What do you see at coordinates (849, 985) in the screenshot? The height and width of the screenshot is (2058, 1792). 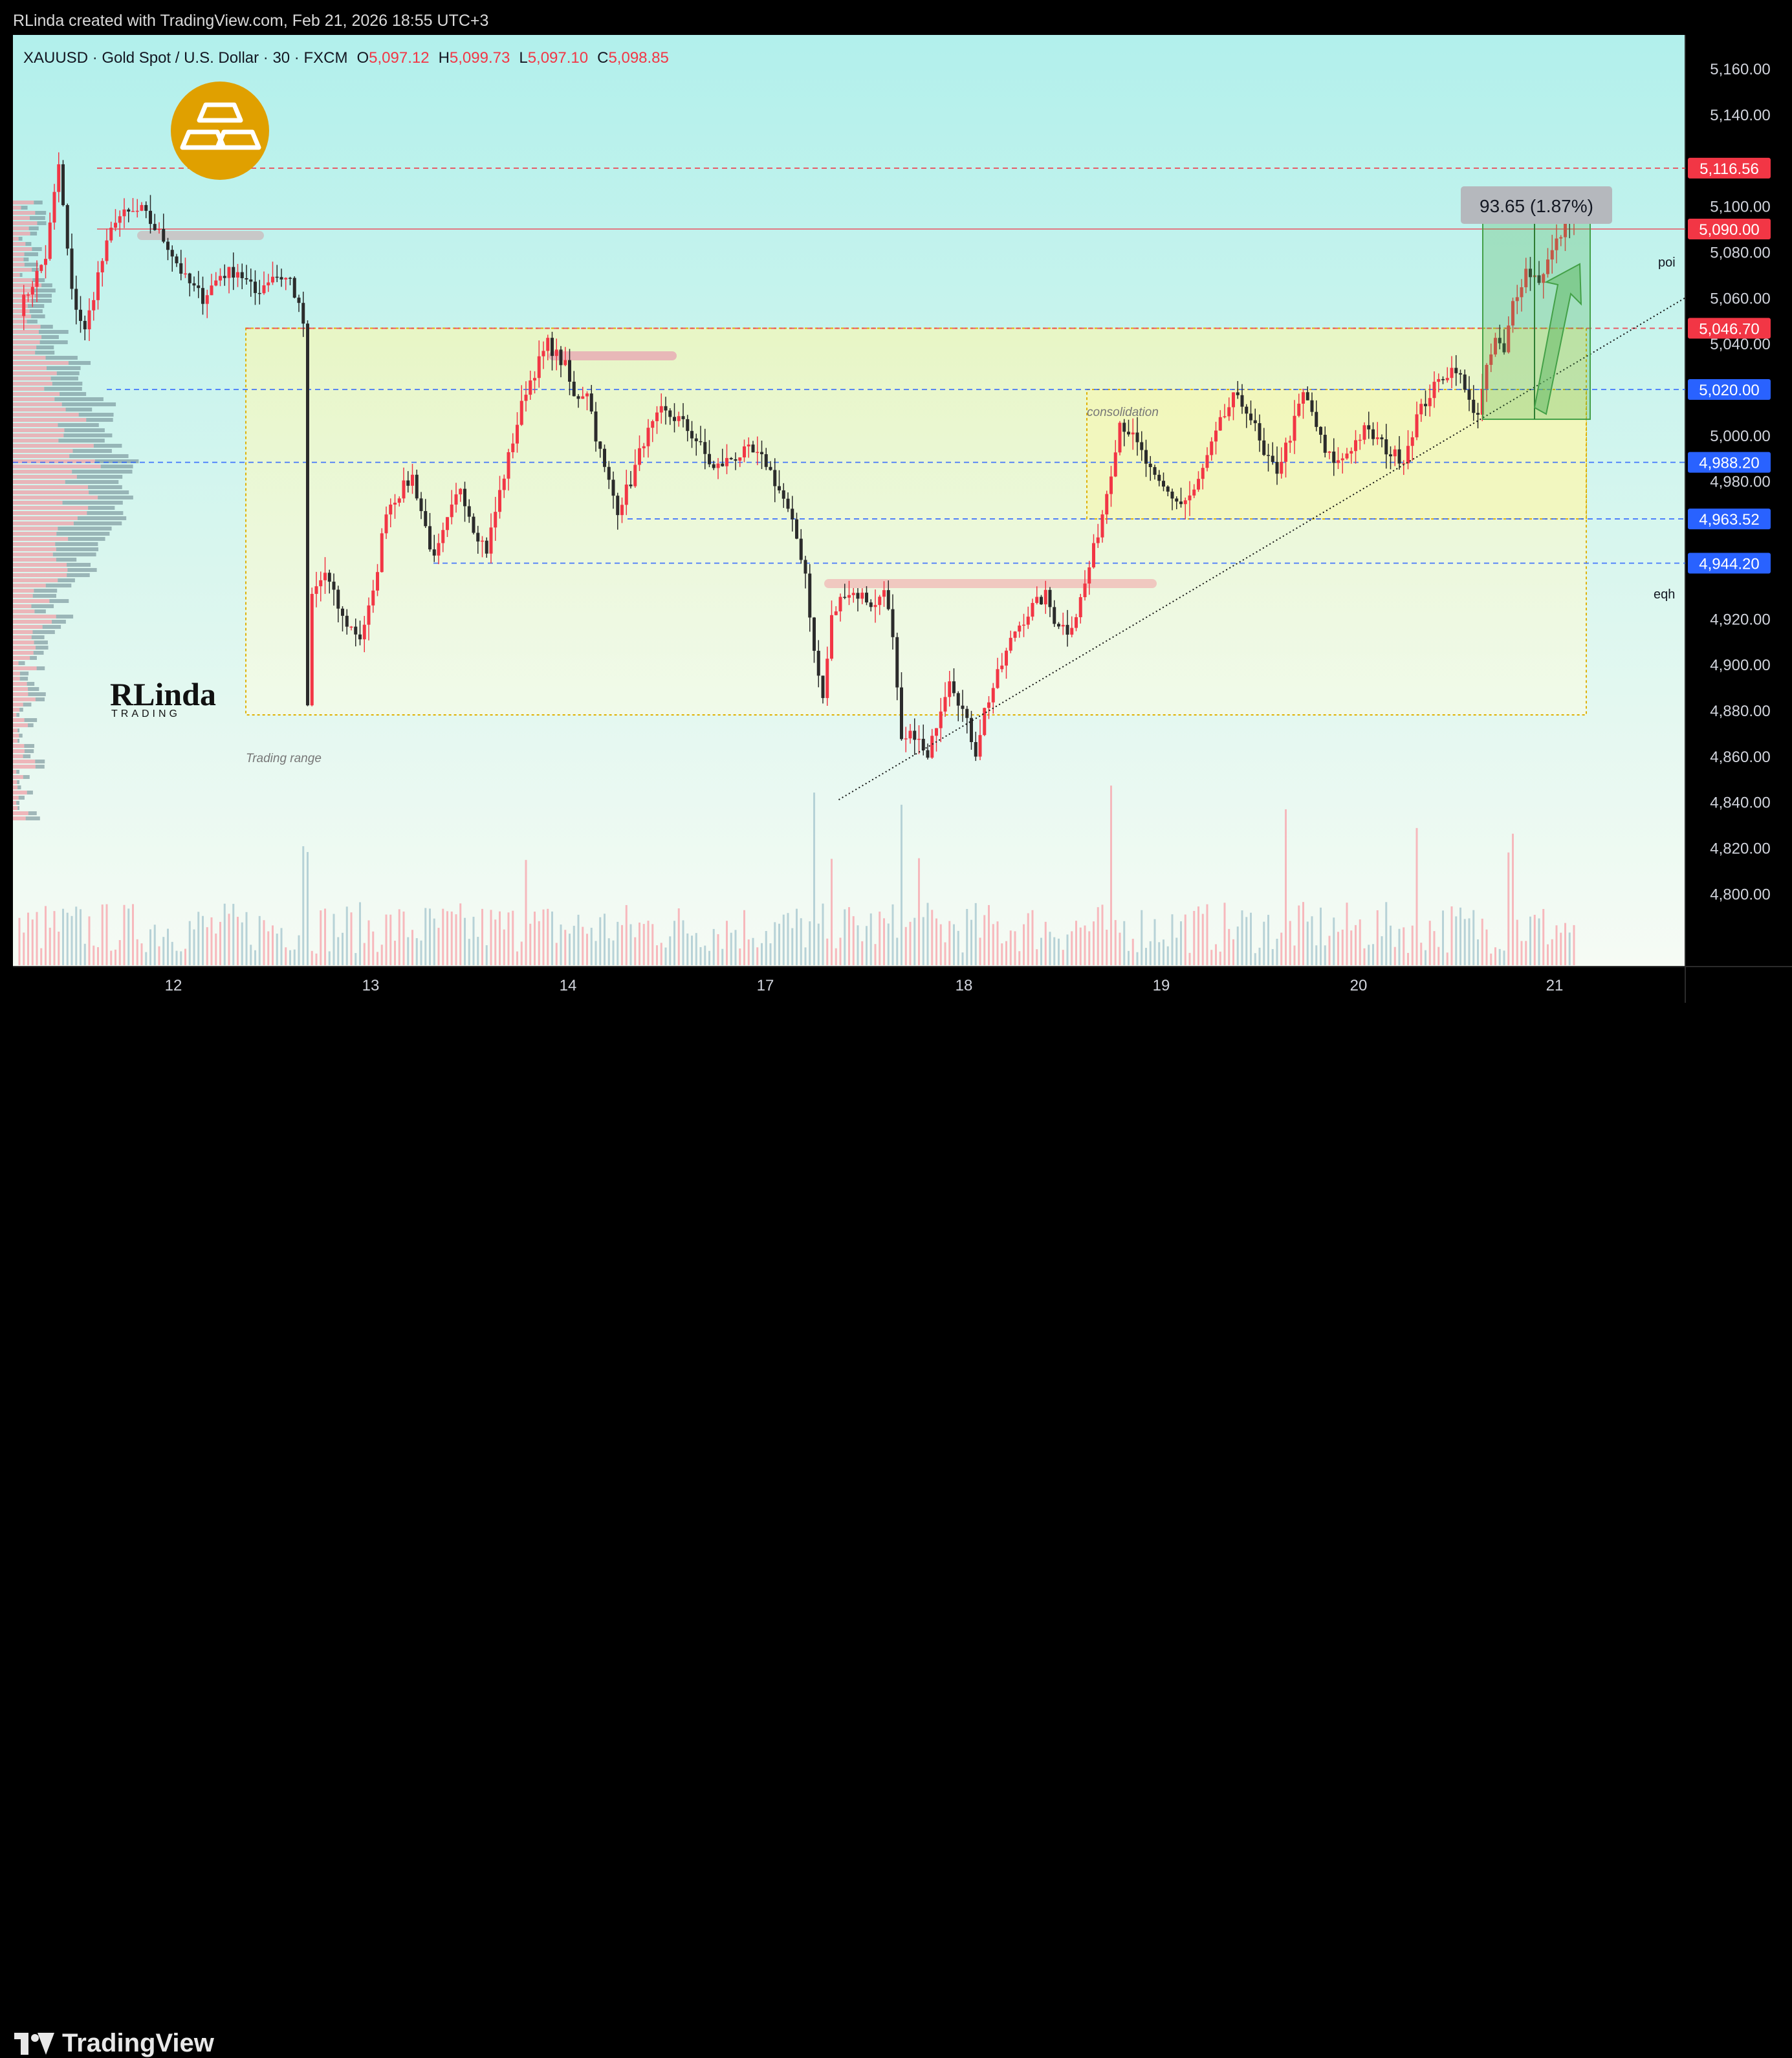 I see `x-axis-panel` at bounding box center [849, 985].